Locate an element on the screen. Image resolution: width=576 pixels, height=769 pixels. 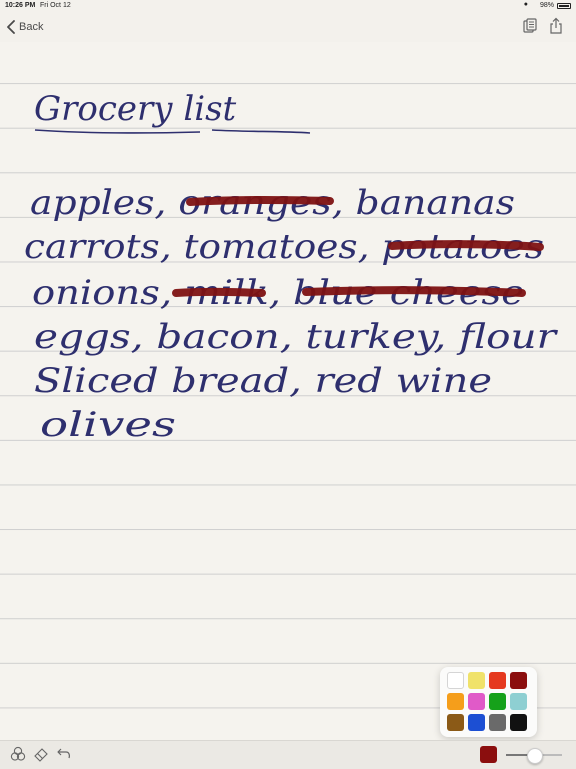
color-picker-popover is located at coordinates (488, 702).